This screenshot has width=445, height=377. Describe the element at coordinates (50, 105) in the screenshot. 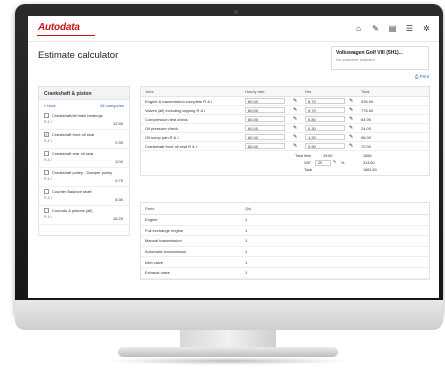

I see `back-link: « back` at that location.